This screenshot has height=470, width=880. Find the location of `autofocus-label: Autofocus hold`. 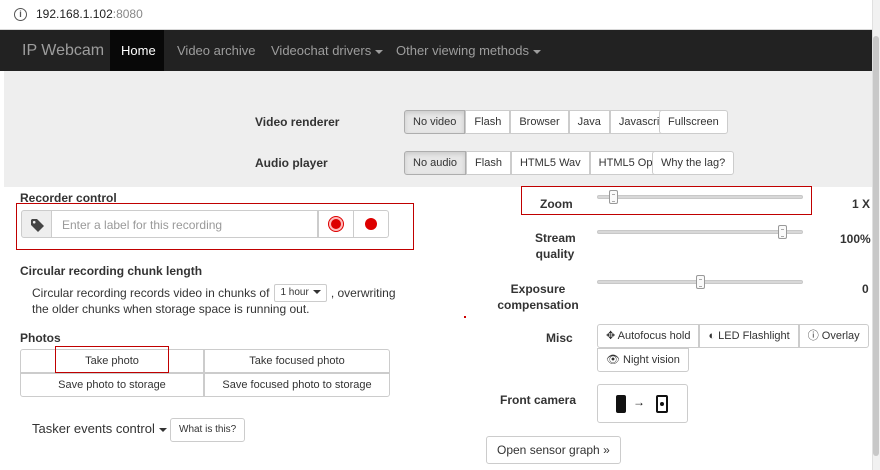

autofocus-label: Autofocus hold is located at coordinates (654, 336).